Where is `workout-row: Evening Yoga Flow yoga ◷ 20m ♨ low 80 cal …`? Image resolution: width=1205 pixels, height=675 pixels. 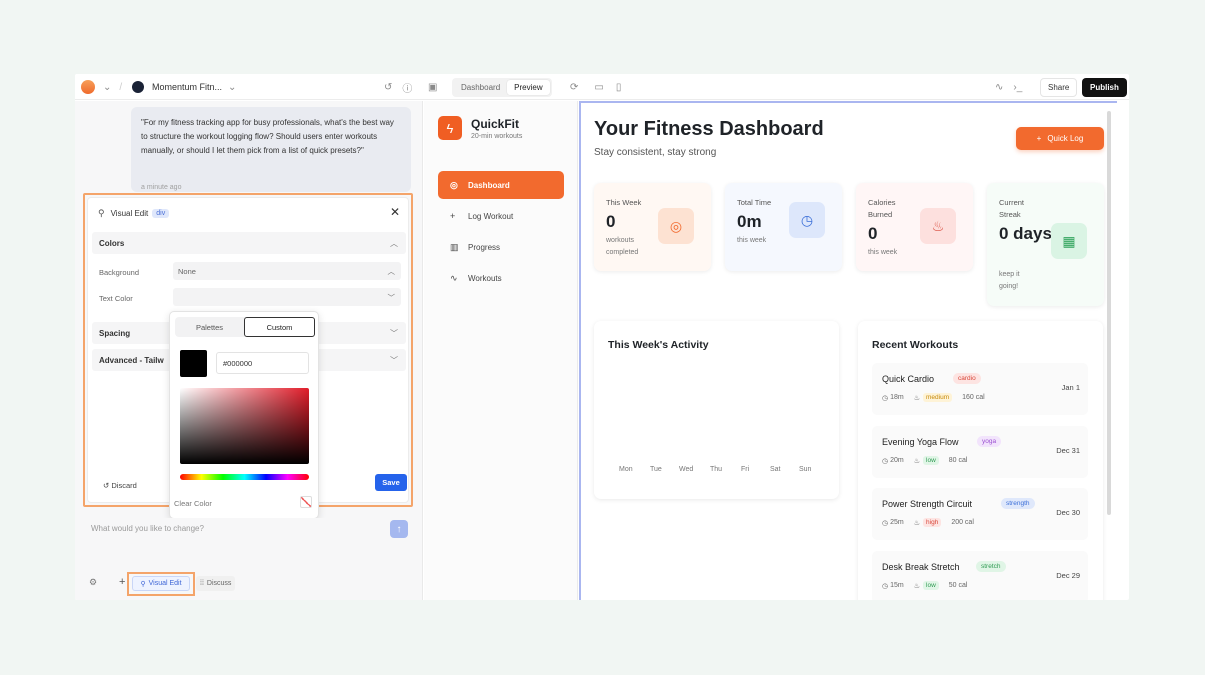
workout-row: Evening Yoga Flow yoga ◷ 20m ♨ low 80 cal … is located at coordinates (980, 452).